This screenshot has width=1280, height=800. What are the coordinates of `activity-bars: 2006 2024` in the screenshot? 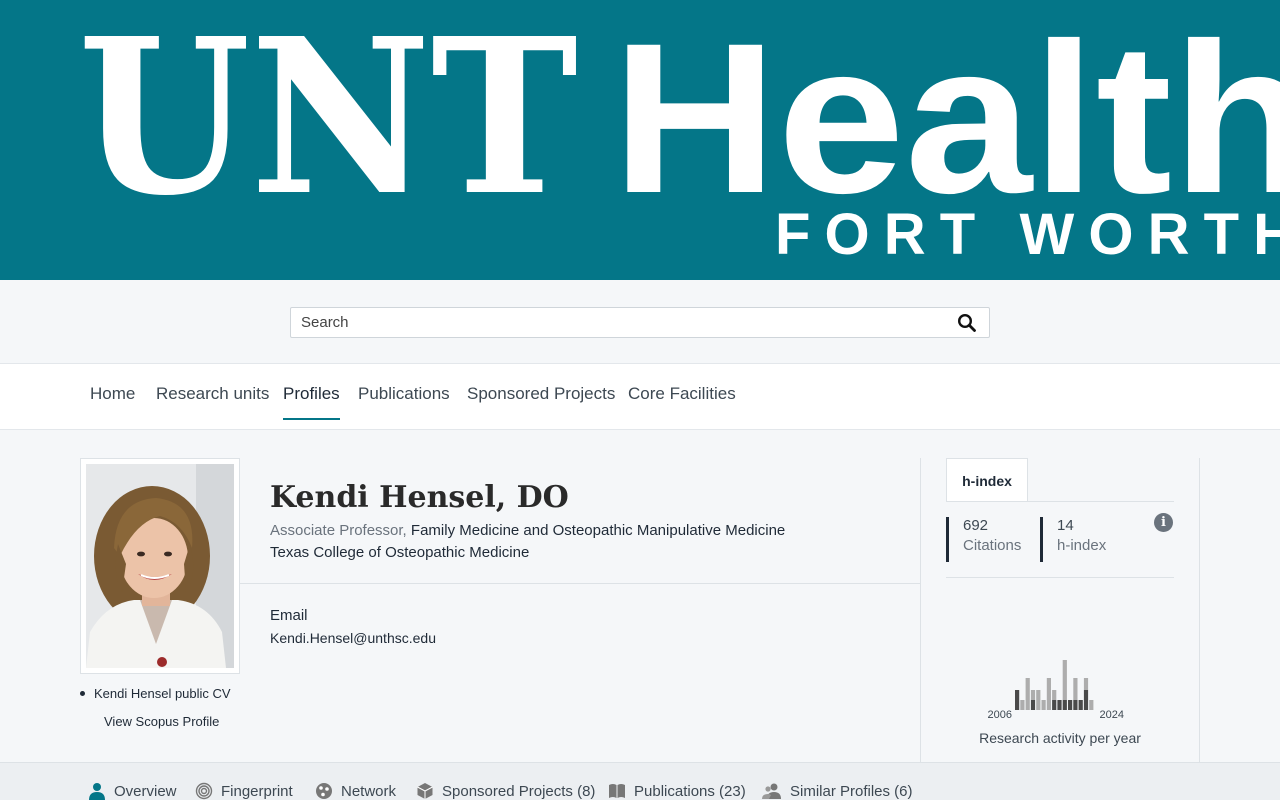 It's located at (1056, 690).